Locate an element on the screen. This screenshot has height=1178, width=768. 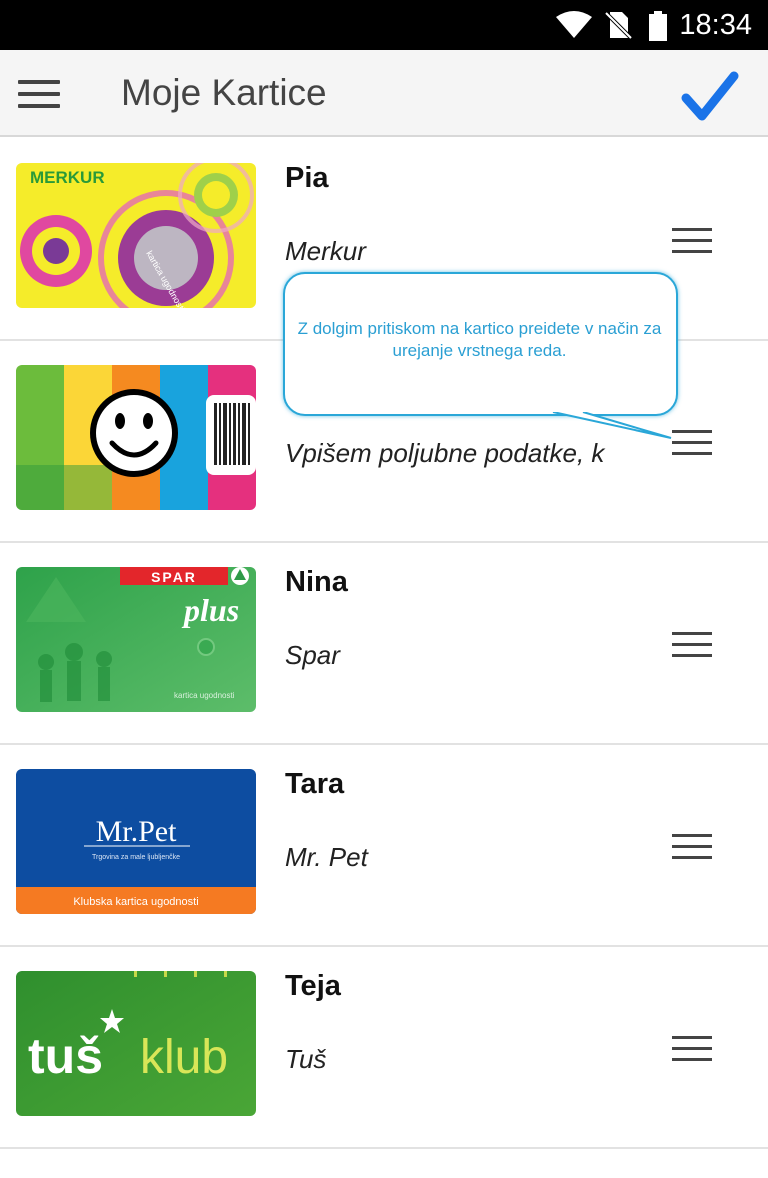
store-name: Merkur is located at coordinates (325, 251).